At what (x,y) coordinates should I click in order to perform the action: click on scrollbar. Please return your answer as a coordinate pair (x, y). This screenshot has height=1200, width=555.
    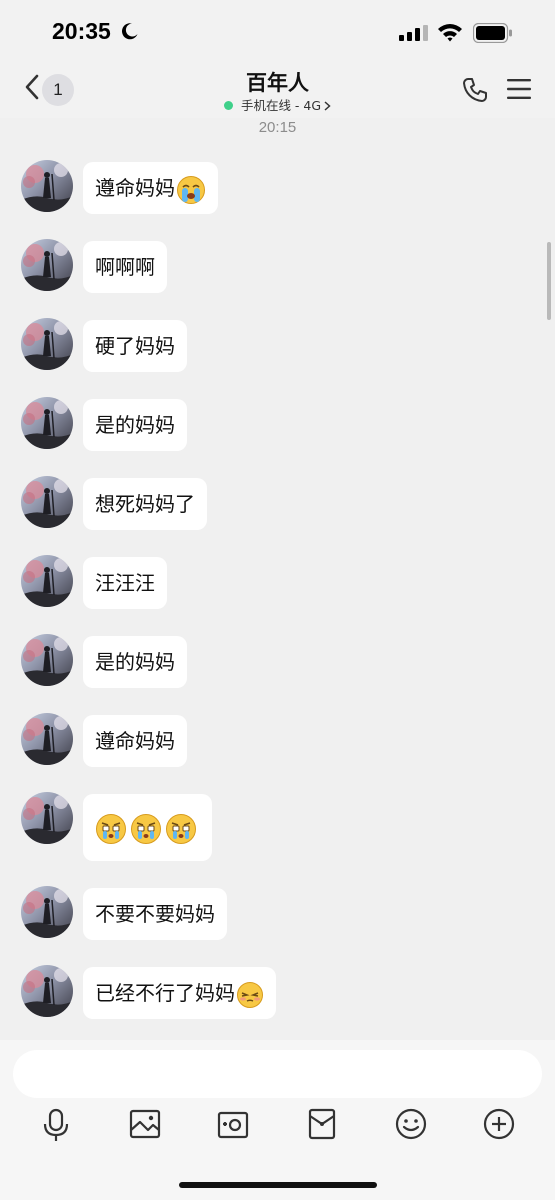
    Looking at the image, I should click on (549, 281).